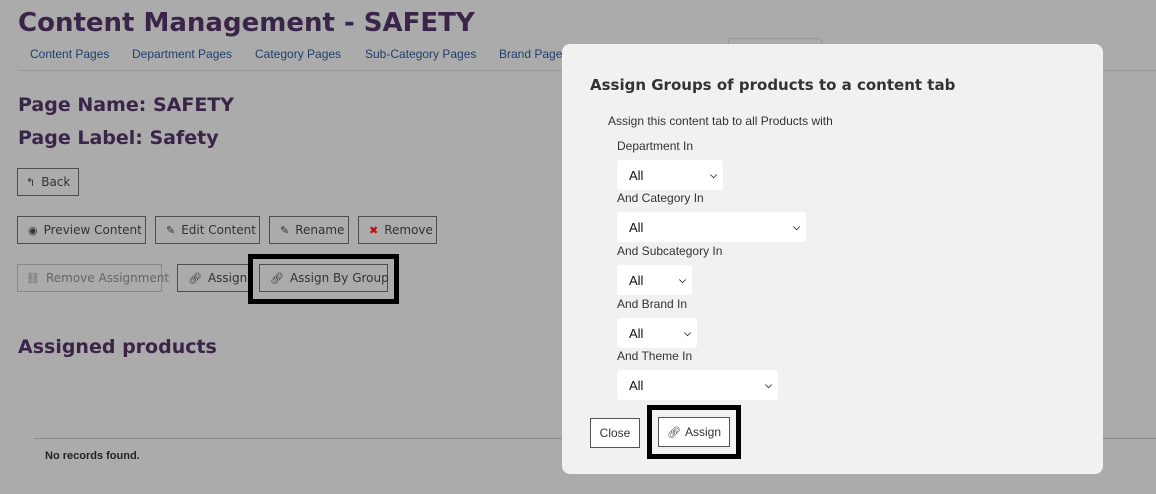 This screenshot has width=1156, height=494. I want to click on tab-category-pages: Category Pages, so click(298, 54).